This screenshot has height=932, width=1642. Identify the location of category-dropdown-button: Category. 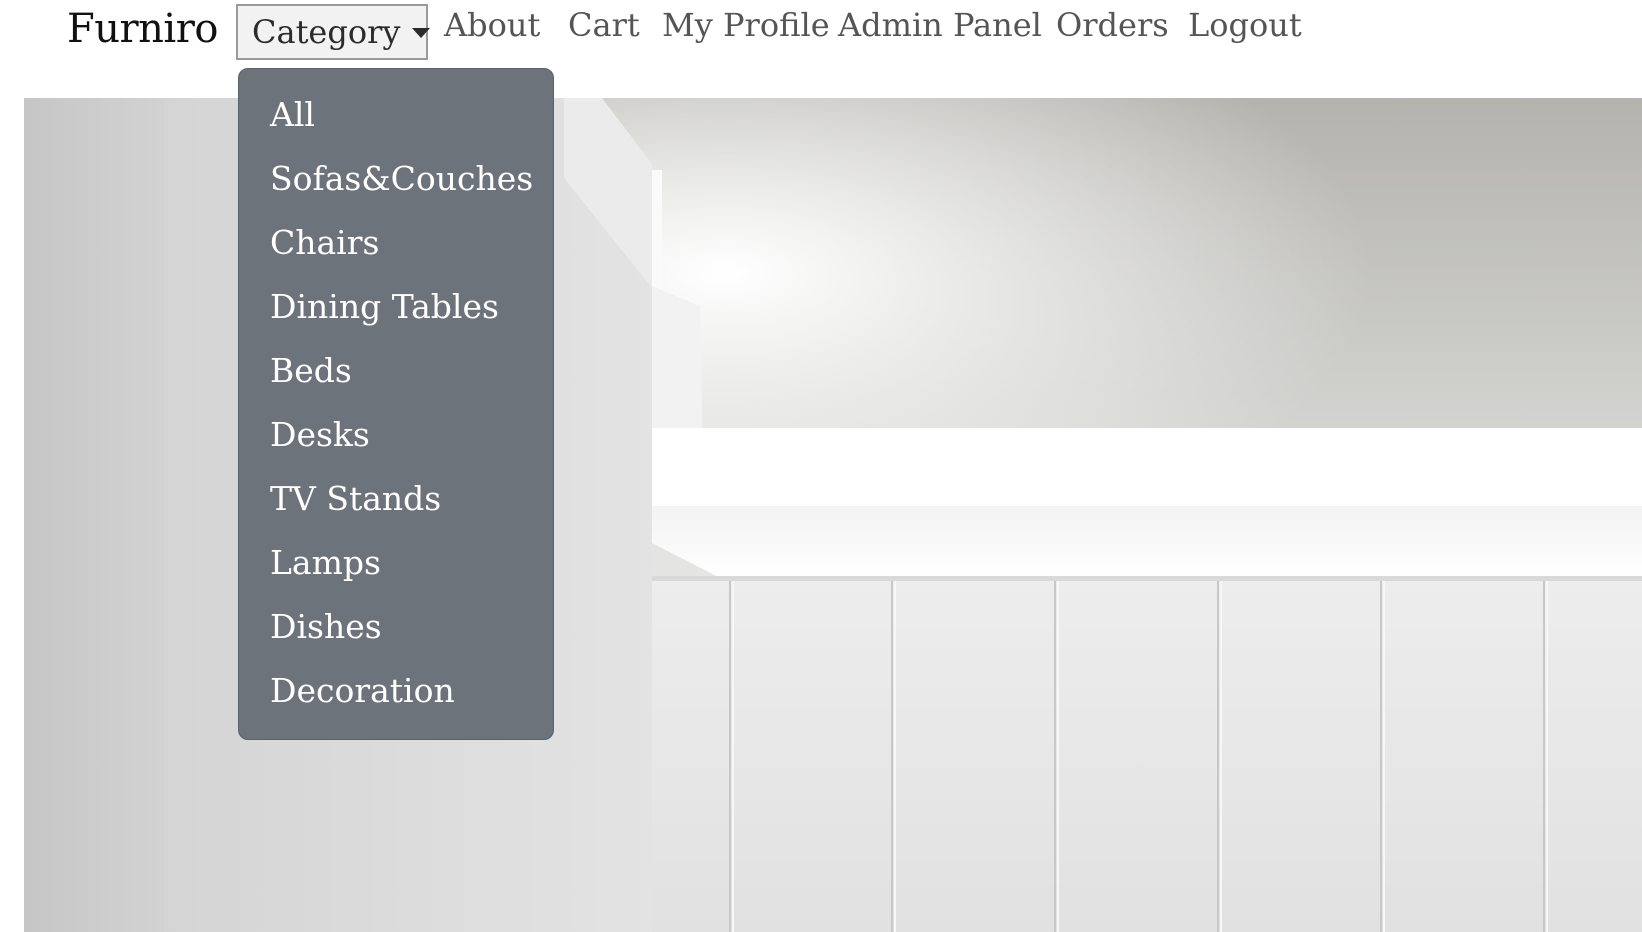
(333, 32).